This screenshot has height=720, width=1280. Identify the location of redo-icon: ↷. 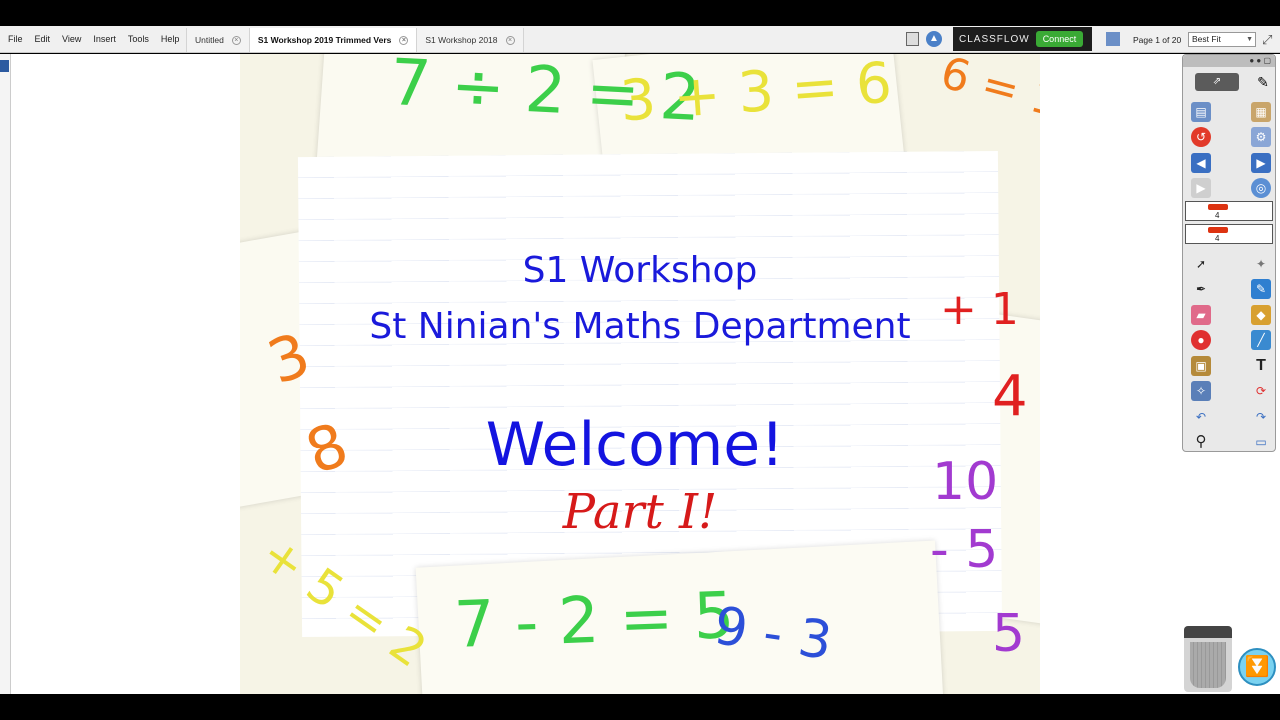
(1261, 417).